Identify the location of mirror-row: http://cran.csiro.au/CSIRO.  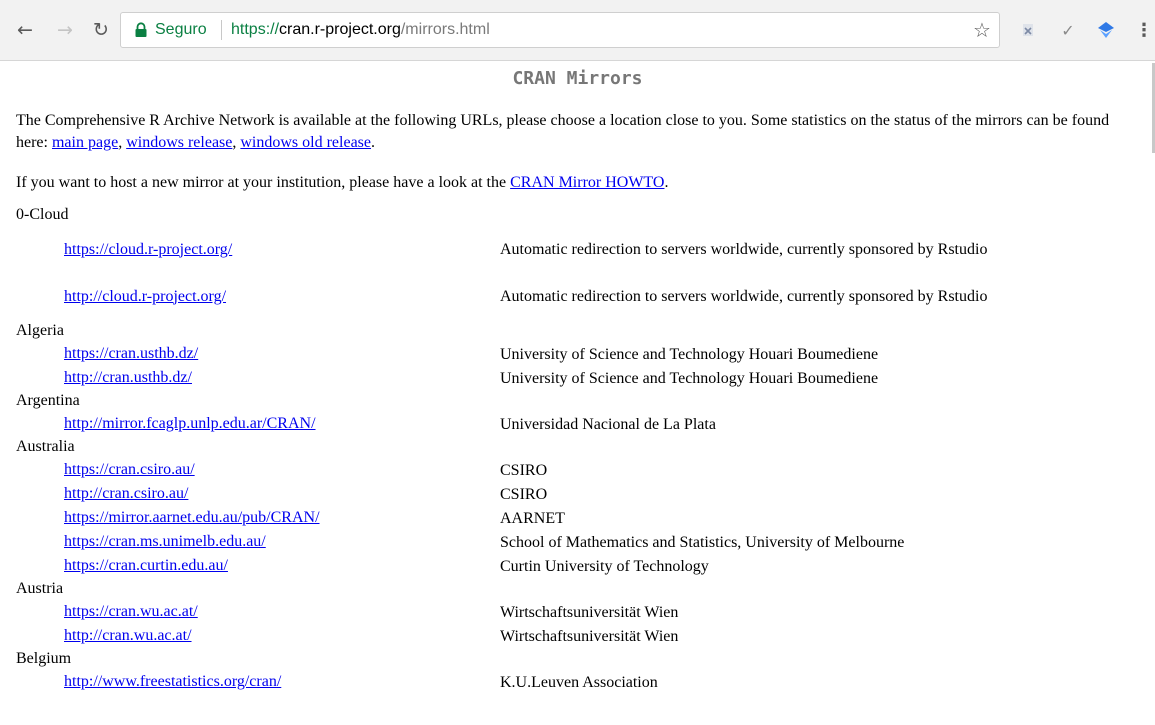
(577, 494).